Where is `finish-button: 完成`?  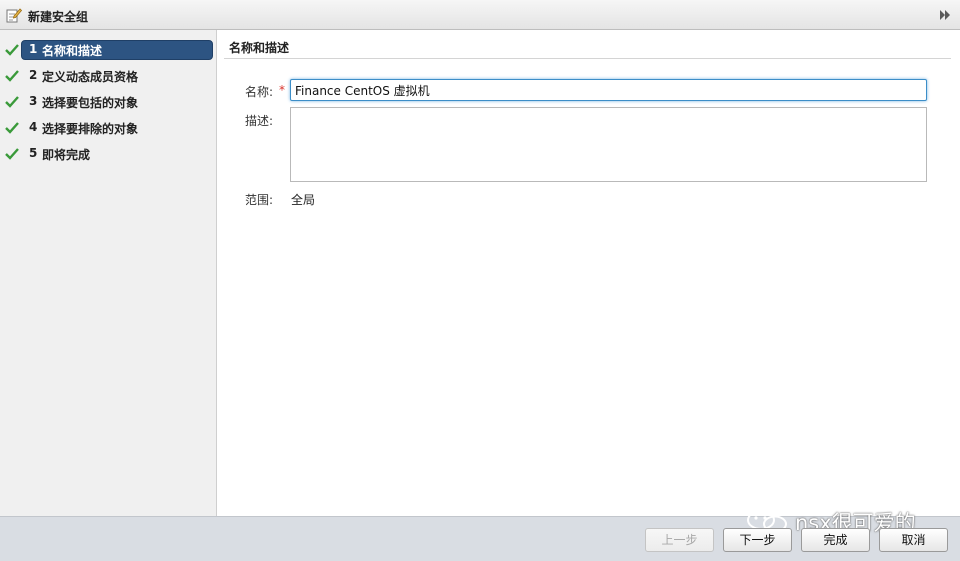 finish-button: 完成 is located at coordinates (835, 540).